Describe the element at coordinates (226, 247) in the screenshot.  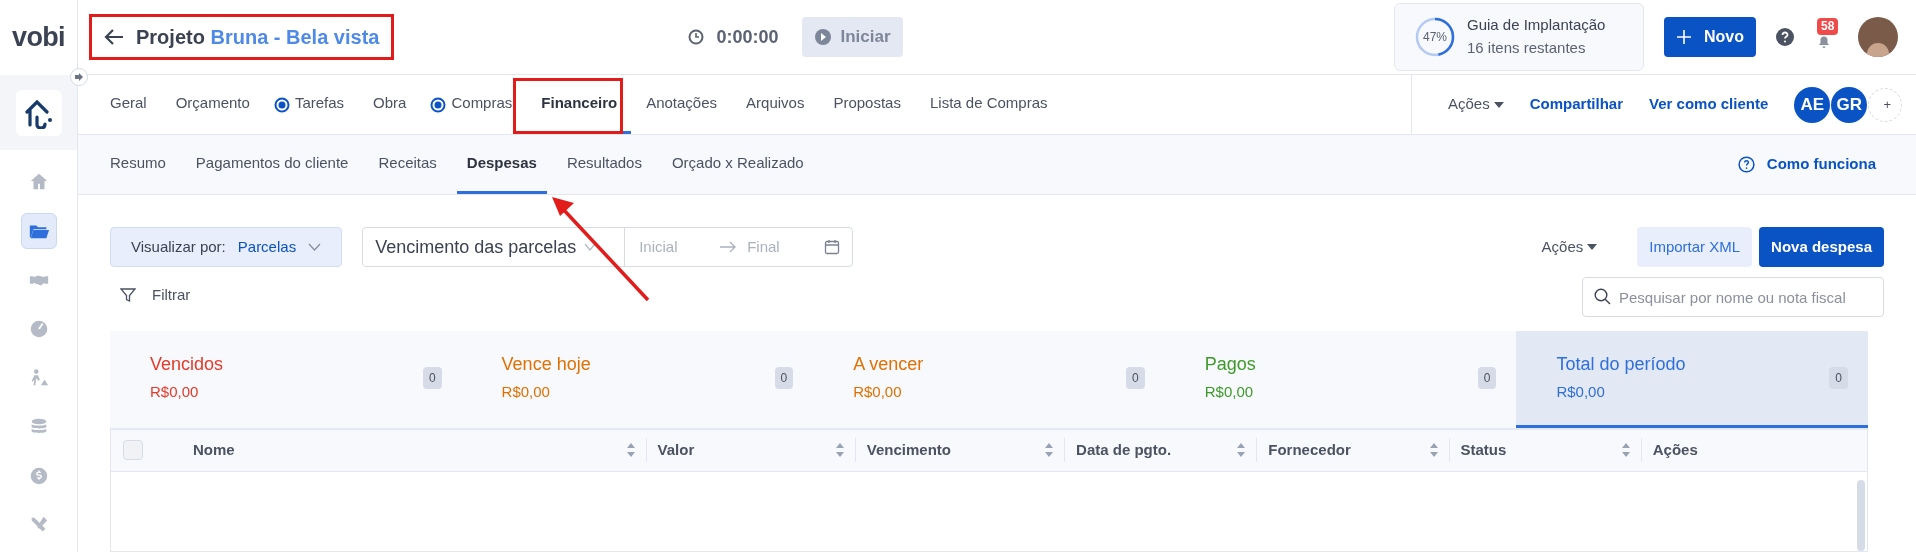
I see `view-by-select: Visualizar por: Parcelas` at that location.